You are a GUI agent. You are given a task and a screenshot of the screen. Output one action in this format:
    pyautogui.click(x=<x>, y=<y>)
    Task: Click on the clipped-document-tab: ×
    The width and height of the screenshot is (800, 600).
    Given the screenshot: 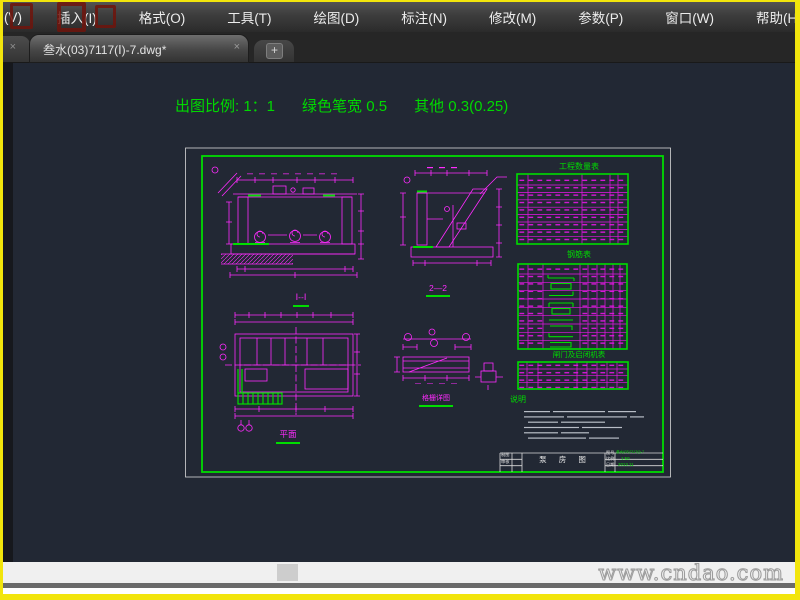 What is the action you would take?
    pyautogui.click(x=15, y=49)
    